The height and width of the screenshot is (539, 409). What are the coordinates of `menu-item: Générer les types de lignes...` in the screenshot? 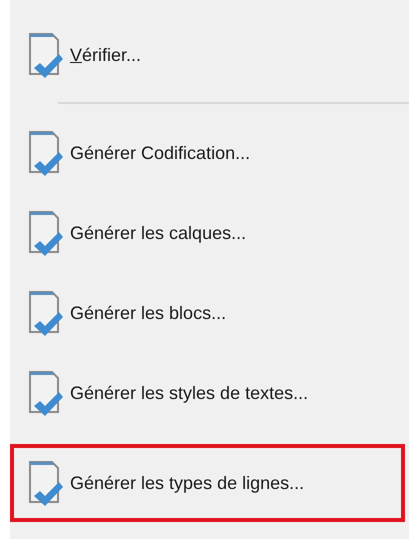 It's located at (207, 483).